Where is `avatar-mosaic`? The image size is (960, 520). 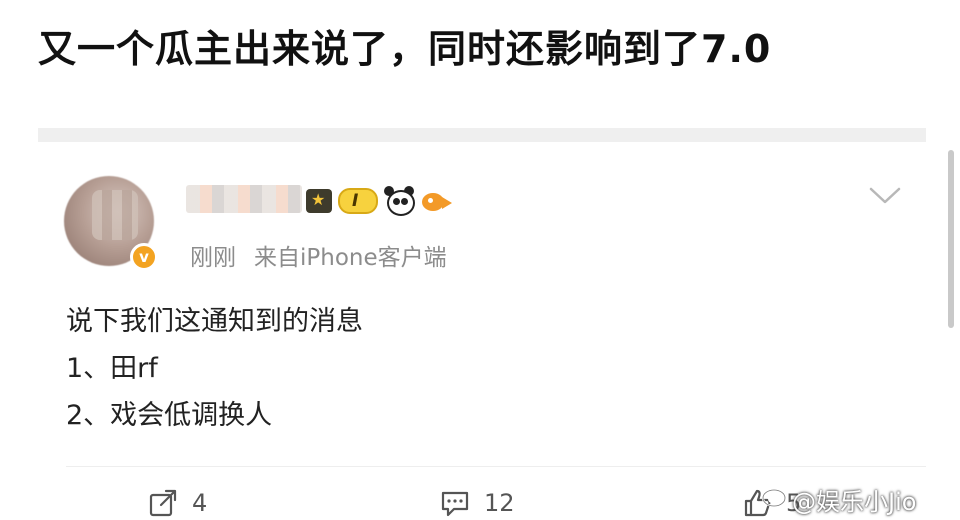 avatar-mosaic is located at coordinates (115, 215).